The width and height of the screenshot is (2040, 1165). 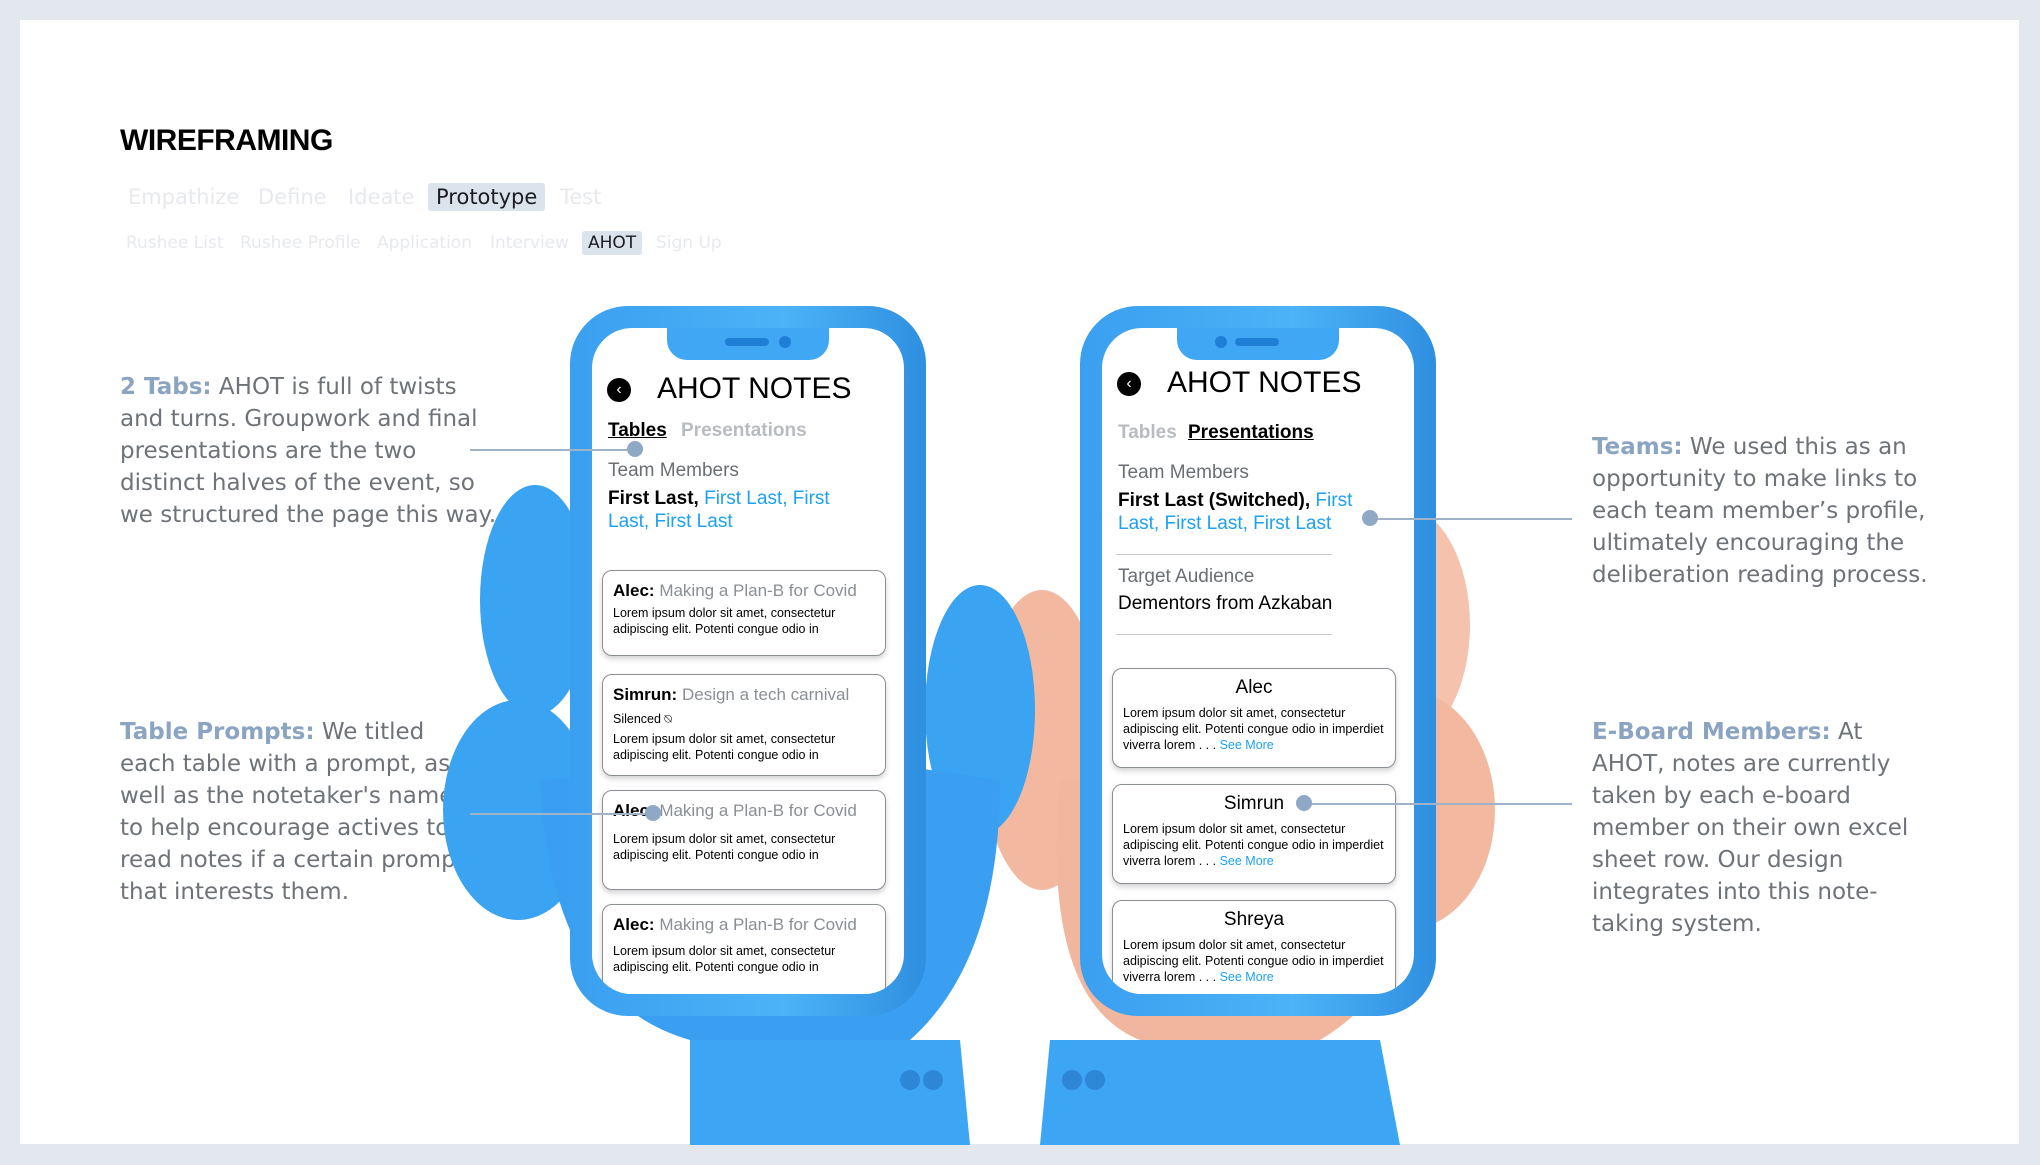 I want to click on callout-line-prompts, so click(x=560, y=814).